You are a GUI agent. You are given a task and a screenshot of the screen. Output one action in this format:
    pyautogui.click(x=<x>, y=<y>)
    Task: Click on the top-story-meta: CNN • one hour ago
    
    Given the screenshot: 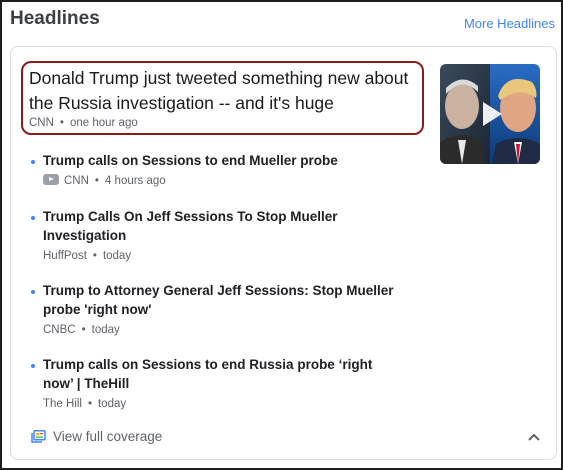 What is the action you would take?
    pyautogui.click(x=83, y=123)
    